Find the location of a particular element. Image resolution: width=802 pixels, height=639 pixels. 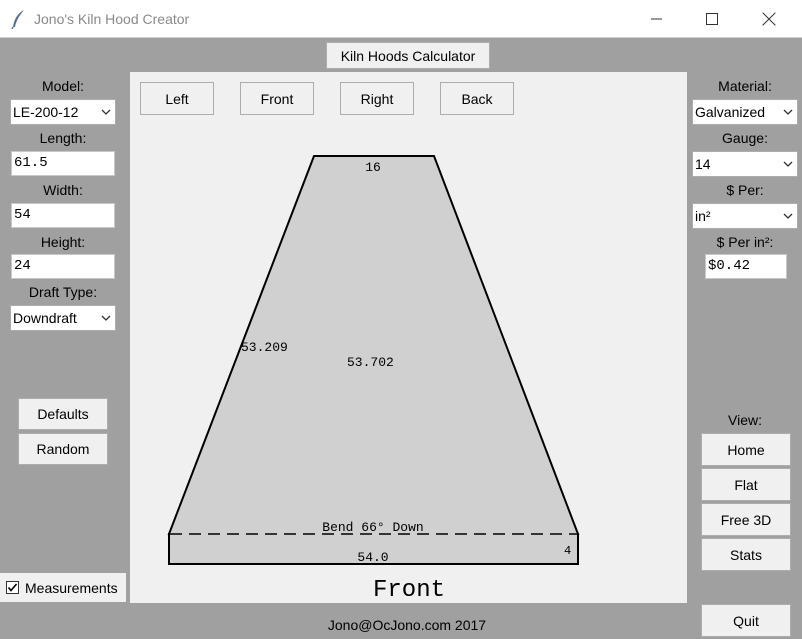

kiln-hoods-calculator-button: Kiln Hoods Calculator is located at coordinates (408, 55).